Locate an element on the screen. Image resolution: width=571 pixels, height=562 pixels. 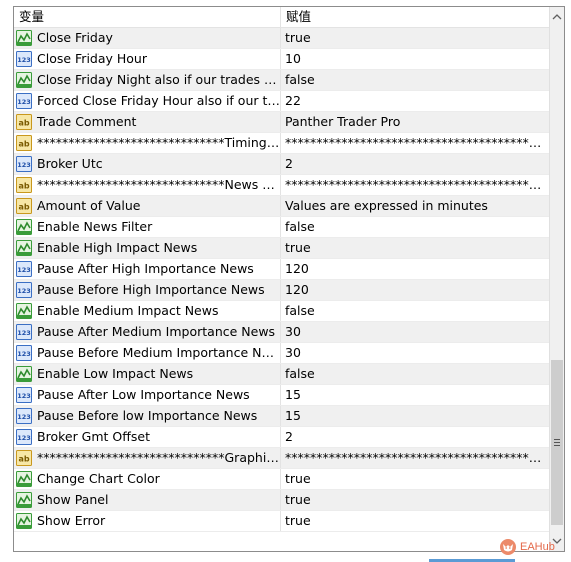
param-name-label: Pause Before High Importance News is located at coordinates (151, 289).